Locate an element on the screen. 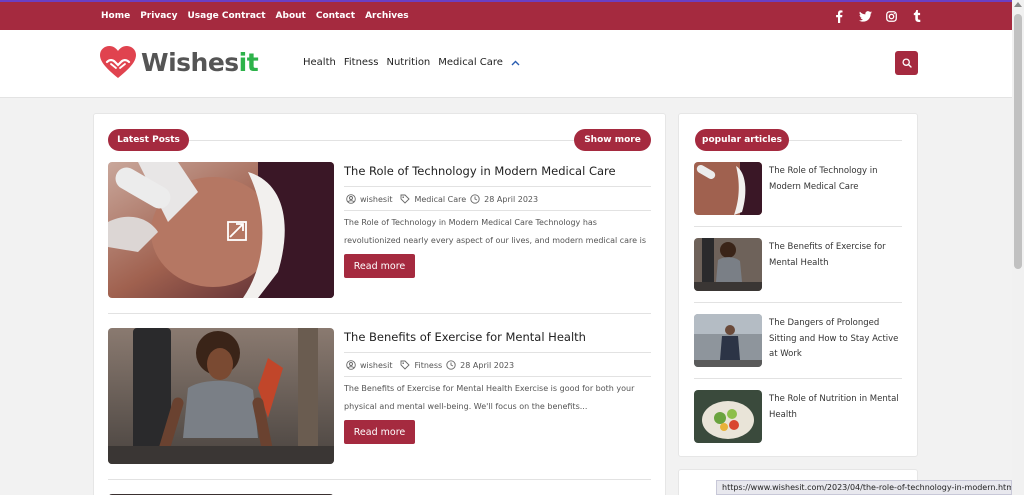 This screenshot has height=495, width=1024. top-nav-about: About is located at coordinates (291, 16).